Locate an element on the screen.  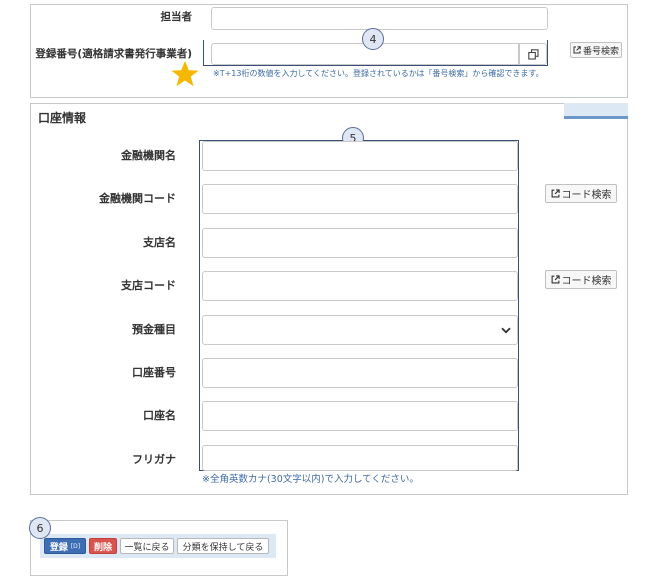
register-label: 登録 is located at coordinates (58, 547).